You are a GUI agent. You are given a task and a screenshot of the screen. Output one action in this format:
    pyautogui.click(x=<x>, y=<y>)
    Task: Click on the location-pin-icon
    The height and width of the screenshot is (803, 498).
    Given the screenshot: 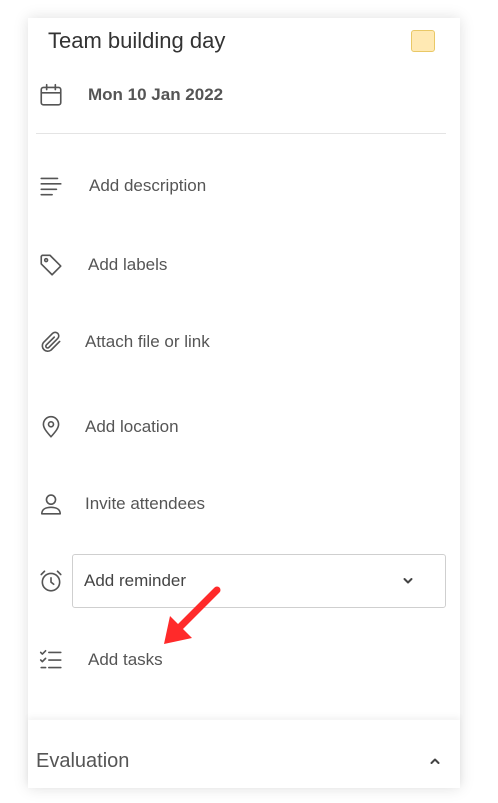 What is the action you would take?
    pyautogui.click(x=51, y=427)
    